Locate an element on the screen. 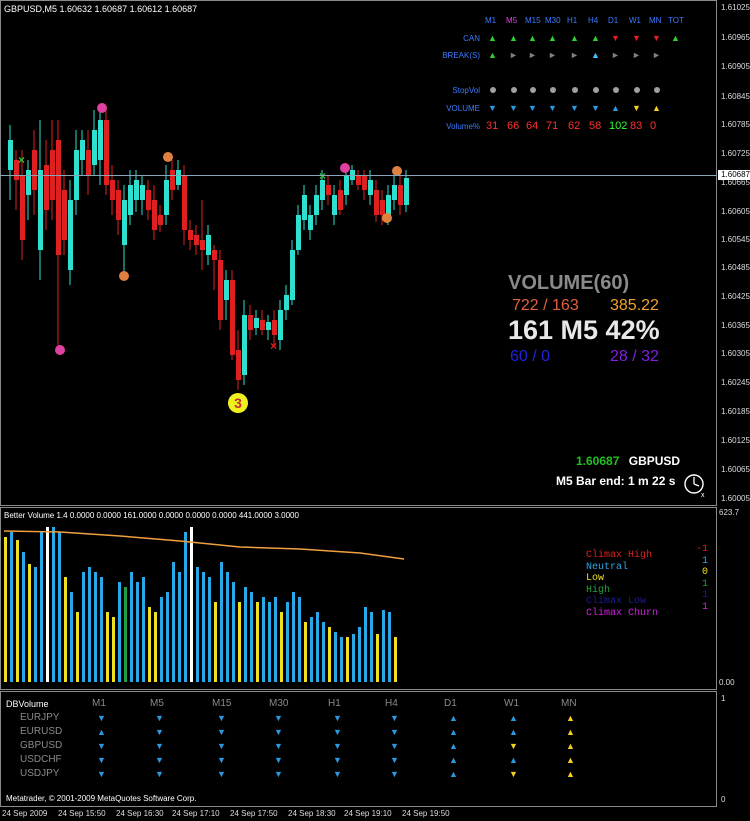 Image resolution: width=750 pixels, height=821 pixels. volume-ratio-3: 28 / 32 is located at coordinates (634, 356).